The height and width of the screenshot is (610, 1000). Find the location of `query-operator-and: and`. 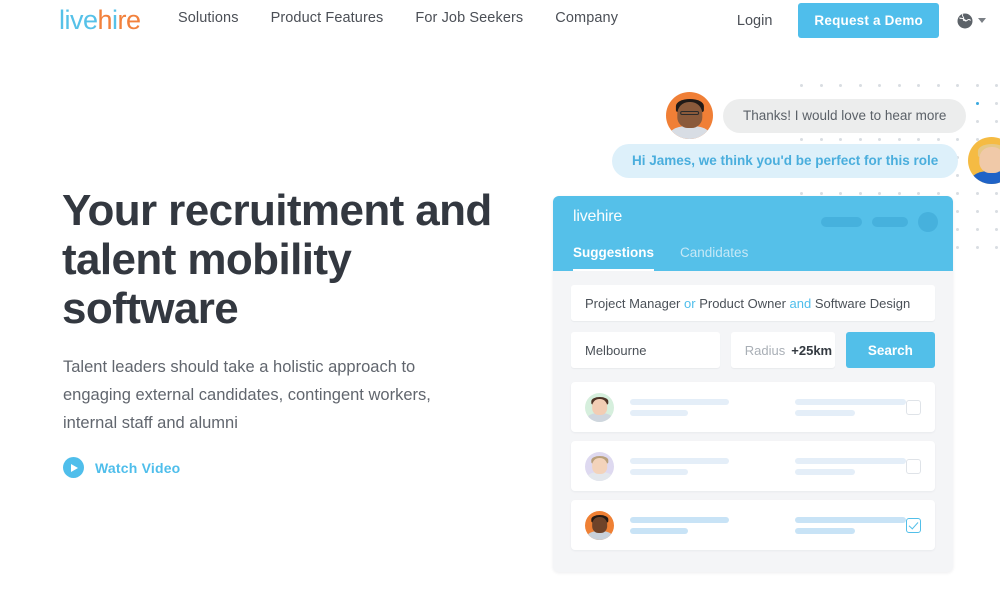

query-operator-and: and is located at coordinates (800, 303).